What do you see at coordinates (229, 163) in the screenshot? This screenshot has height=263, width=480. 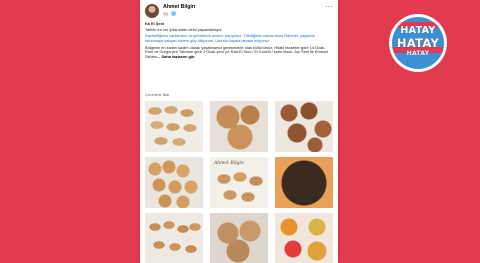 I see `photo-watermark: Ahmet Bilgin` at bounding box center [229, 163].